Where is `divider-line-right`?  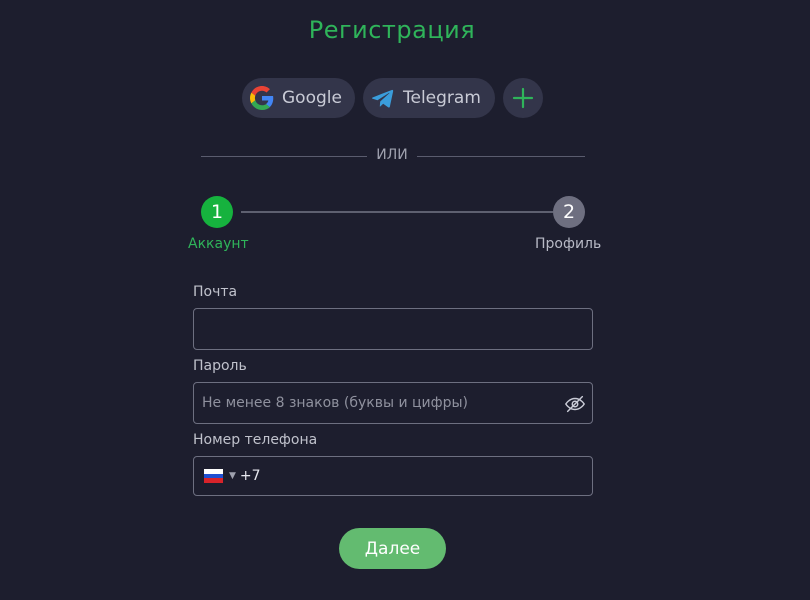 divider-line-right is located at coordinates (501, 156).